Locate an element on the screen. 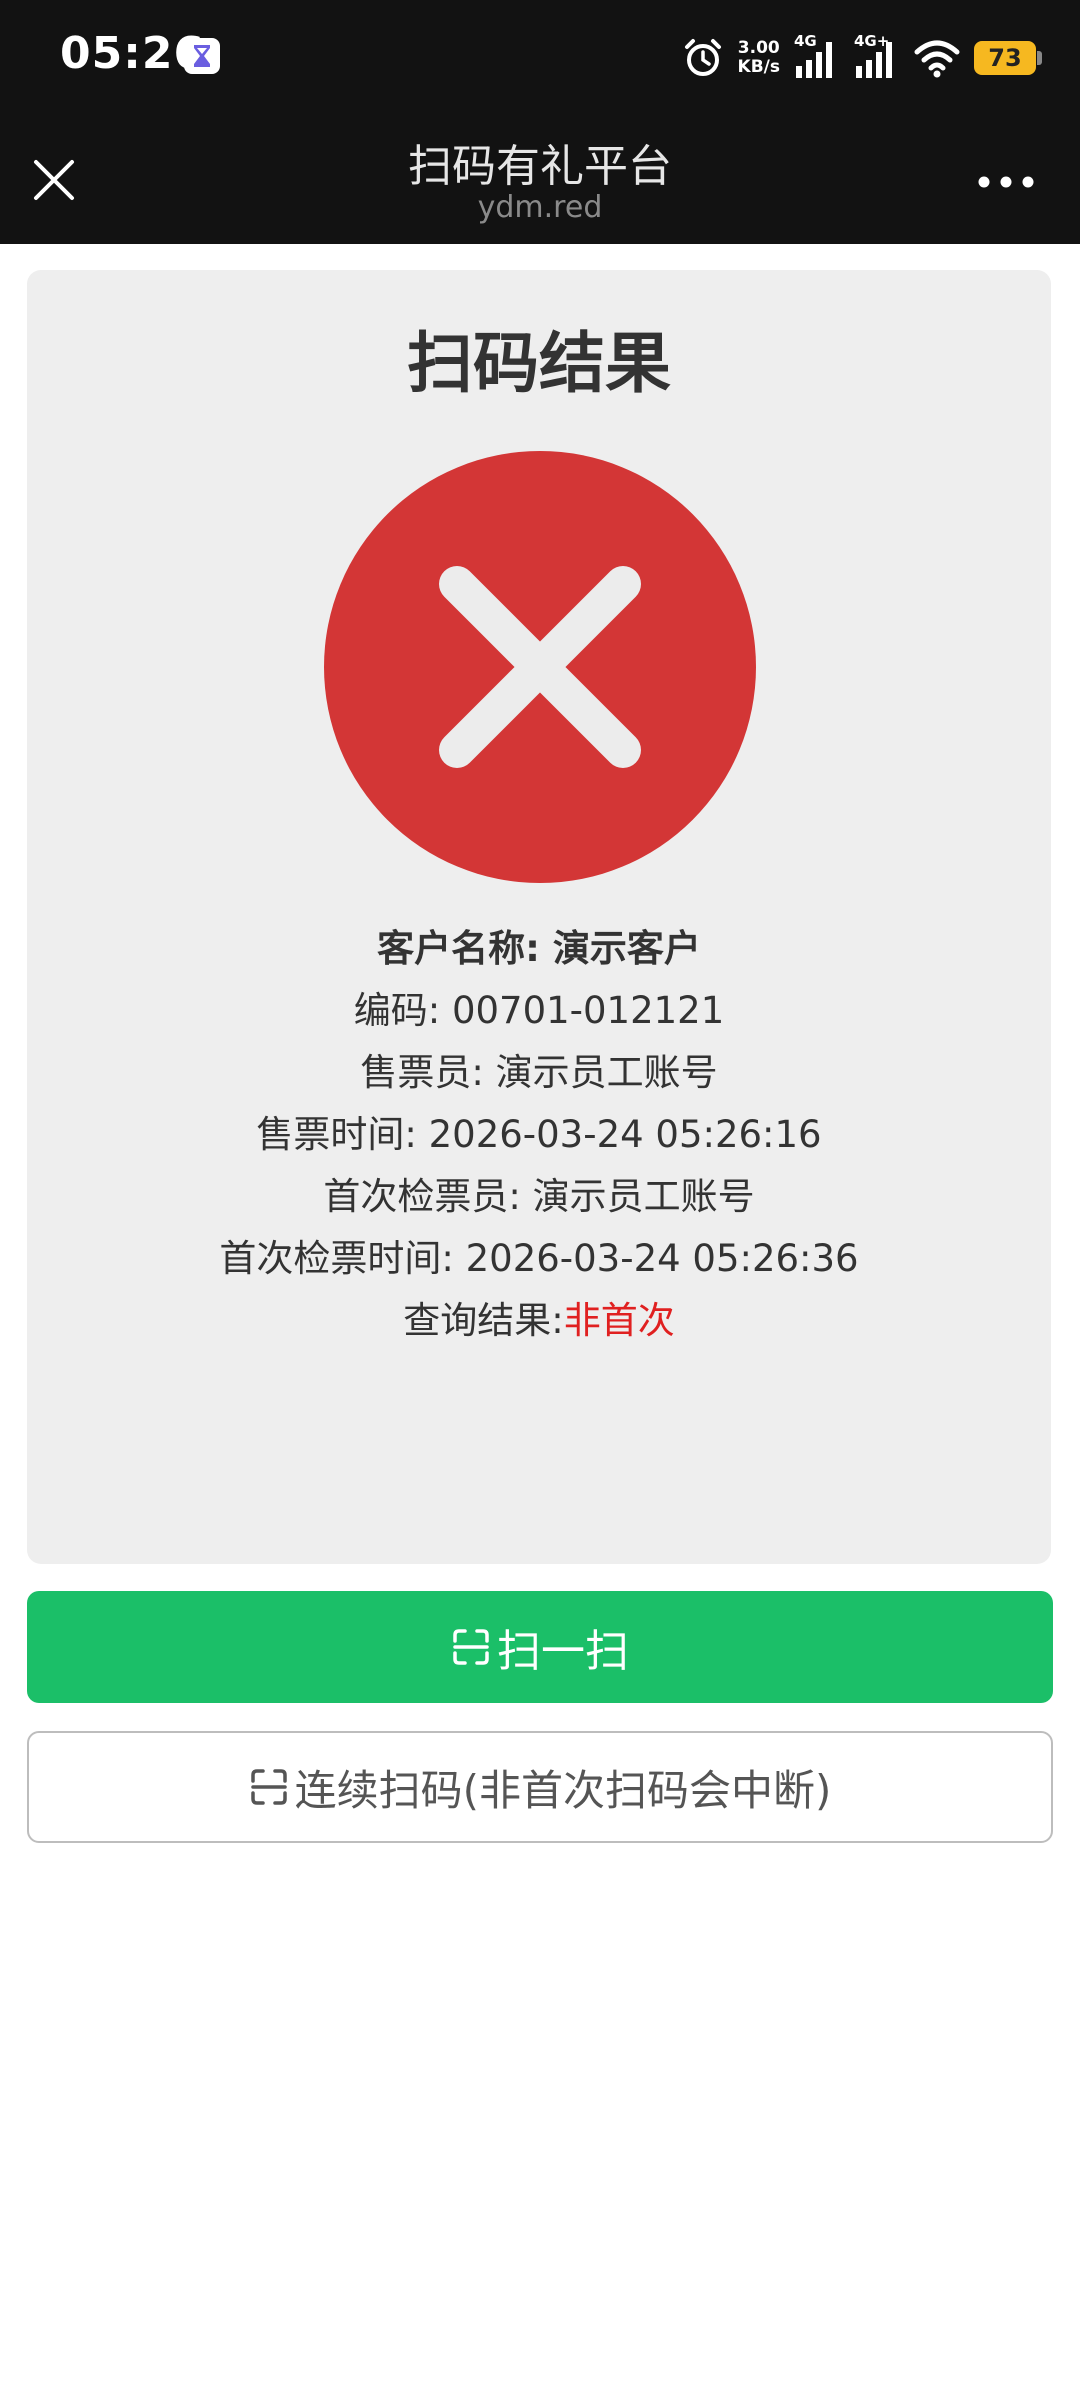  more-options-icon is located at coordinates (1006, 182).